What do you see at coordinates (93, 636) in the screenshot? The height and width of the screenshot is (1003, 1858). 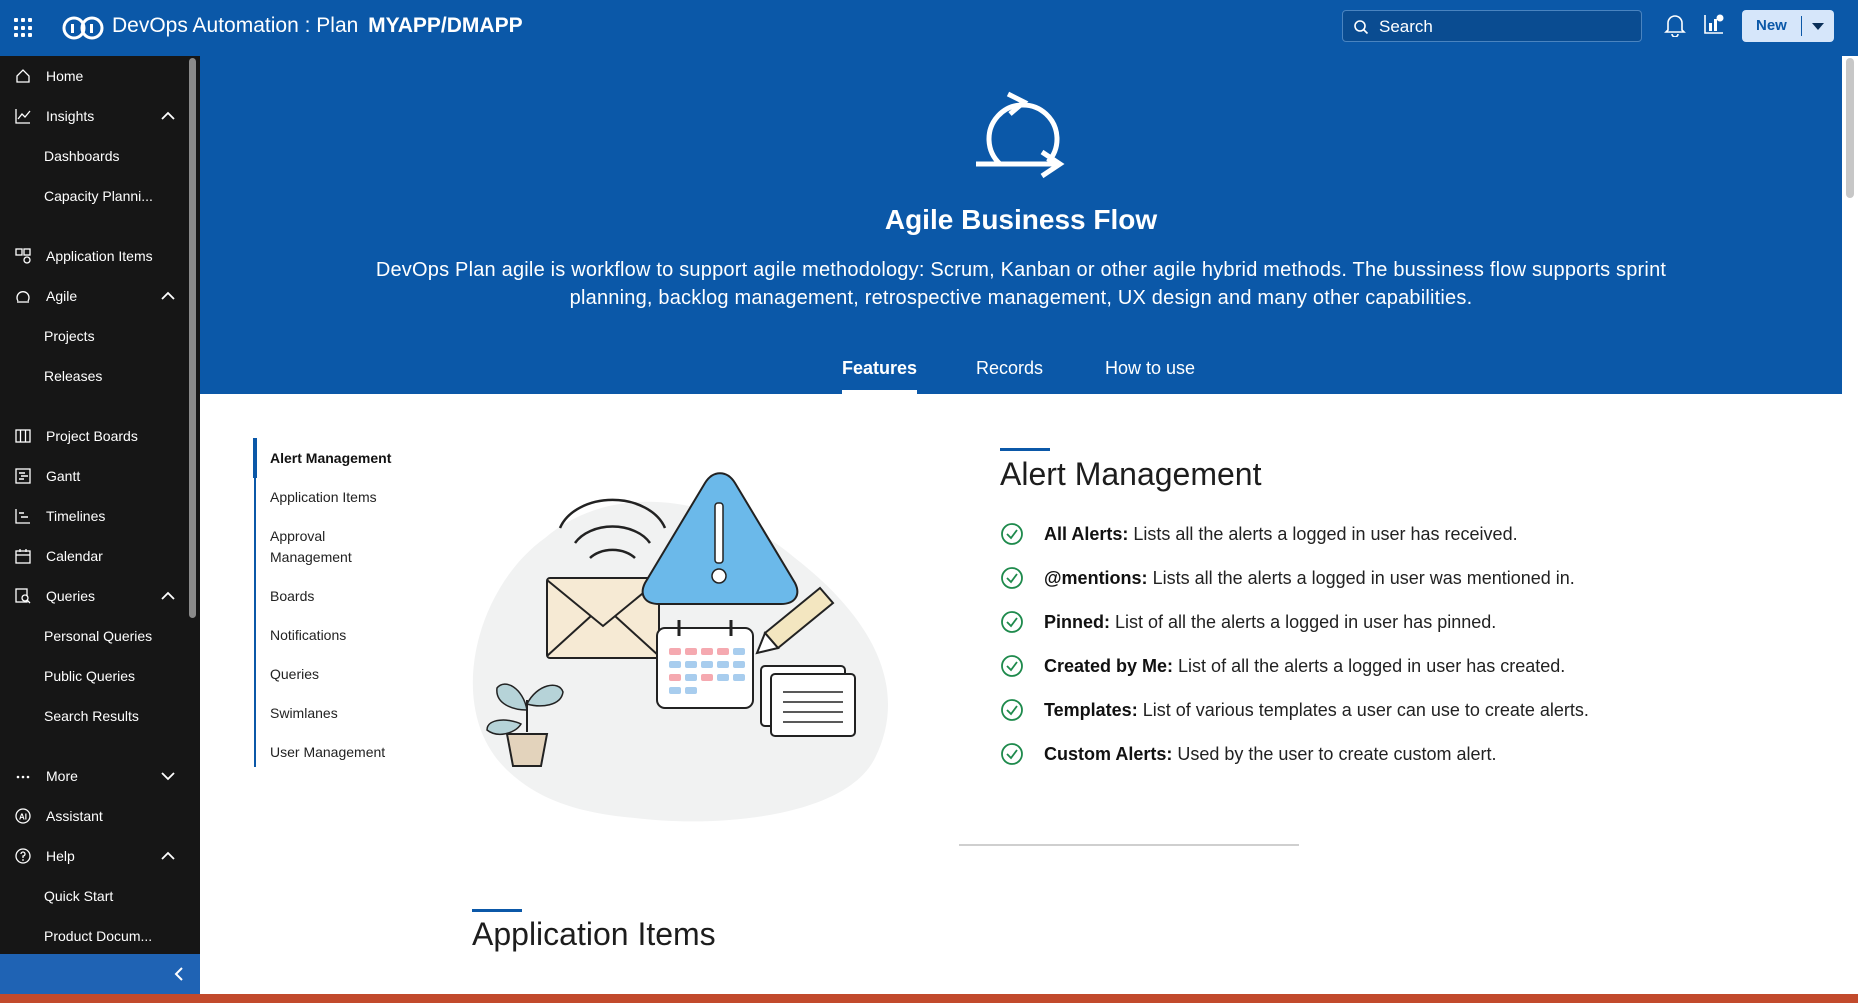 I see `sidebar-item-personal-queries: Personal Queries` at bounding box center [93, 636].